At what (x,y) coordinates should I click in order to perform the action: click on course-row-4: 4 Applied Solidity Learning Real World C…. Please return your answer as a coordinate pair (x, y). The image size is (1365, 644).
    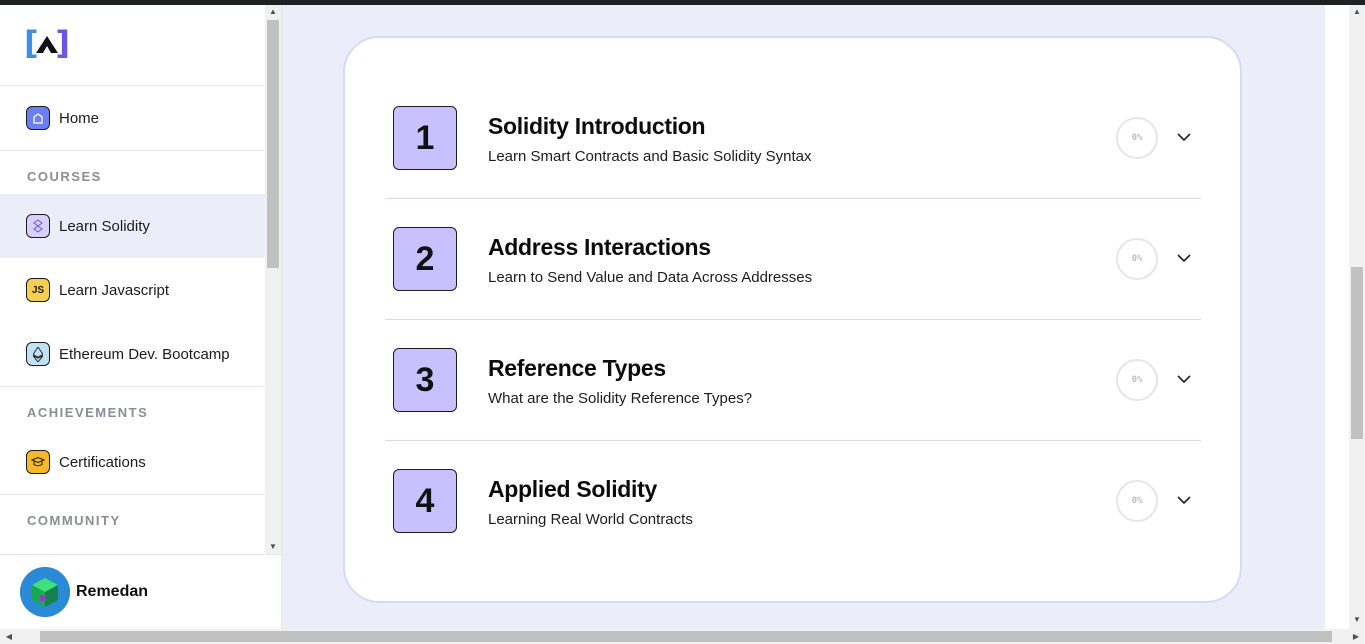
    Looking at the image, I should click on (793, 501).